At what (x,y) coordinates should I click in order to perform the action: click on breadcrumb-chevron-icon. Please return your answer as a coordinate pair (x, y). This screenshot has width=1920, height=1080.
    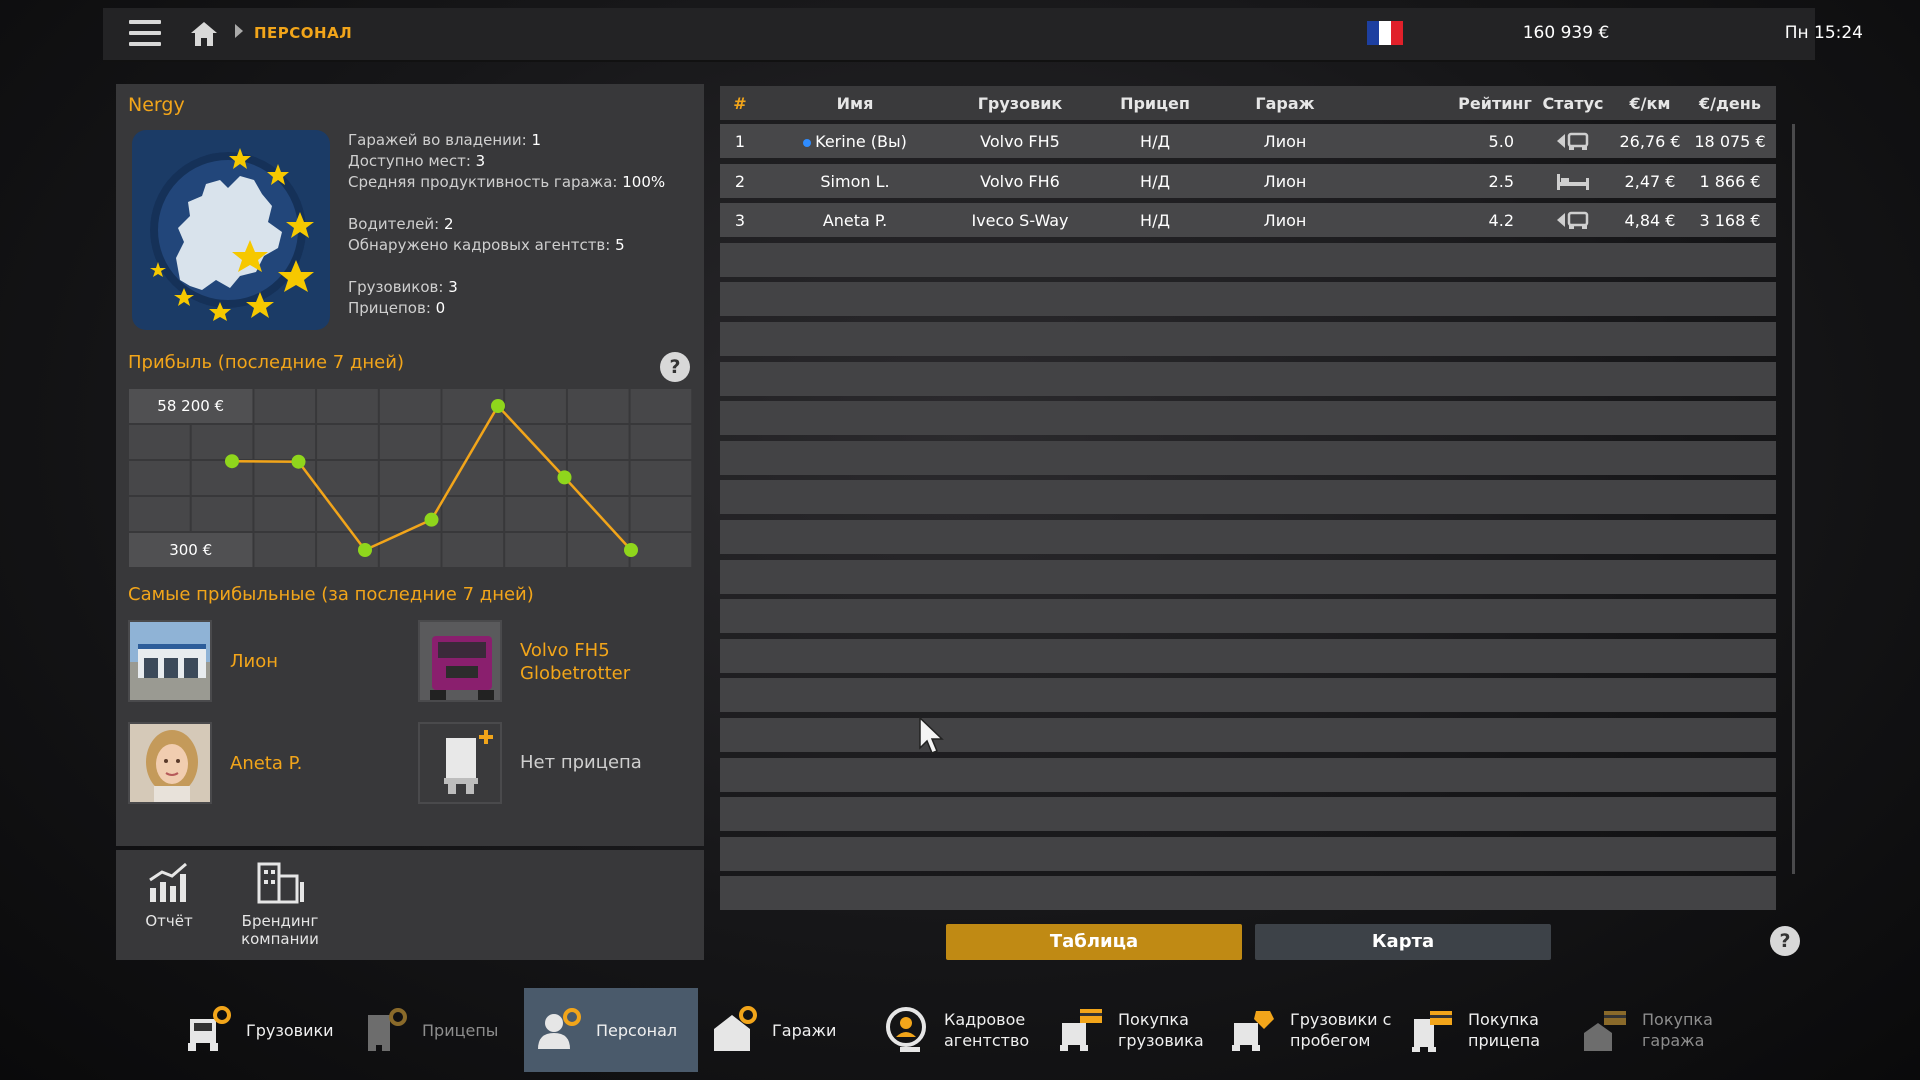
    Looking at the image, I should click on (239, 31).